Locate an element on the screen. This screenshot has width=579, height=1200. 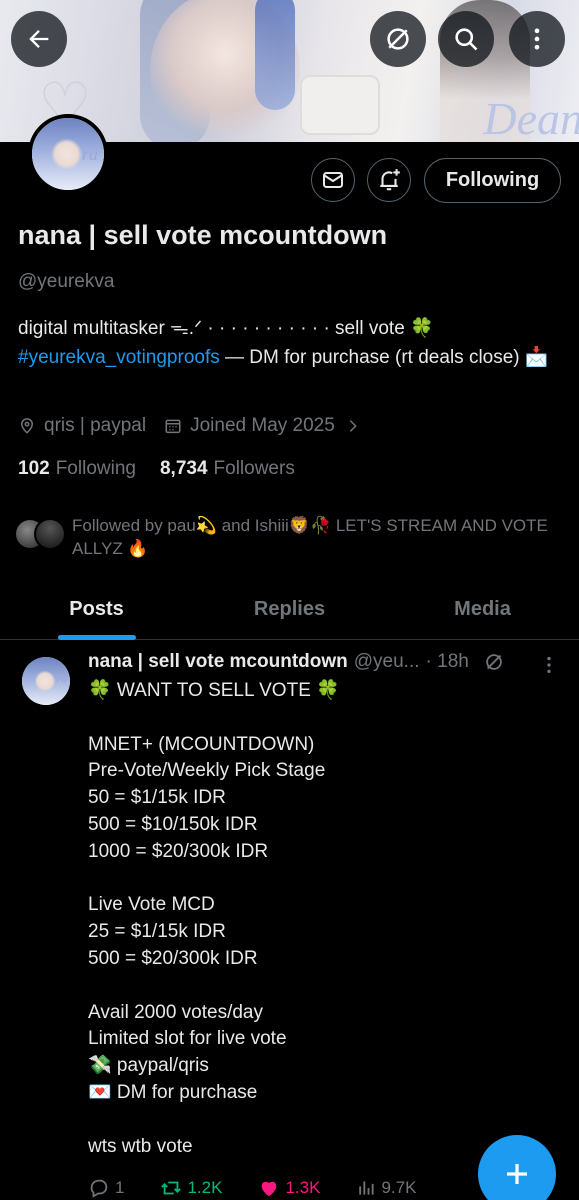
profile-tabs: Posts Replies Media is located at coordinates (289, 610).